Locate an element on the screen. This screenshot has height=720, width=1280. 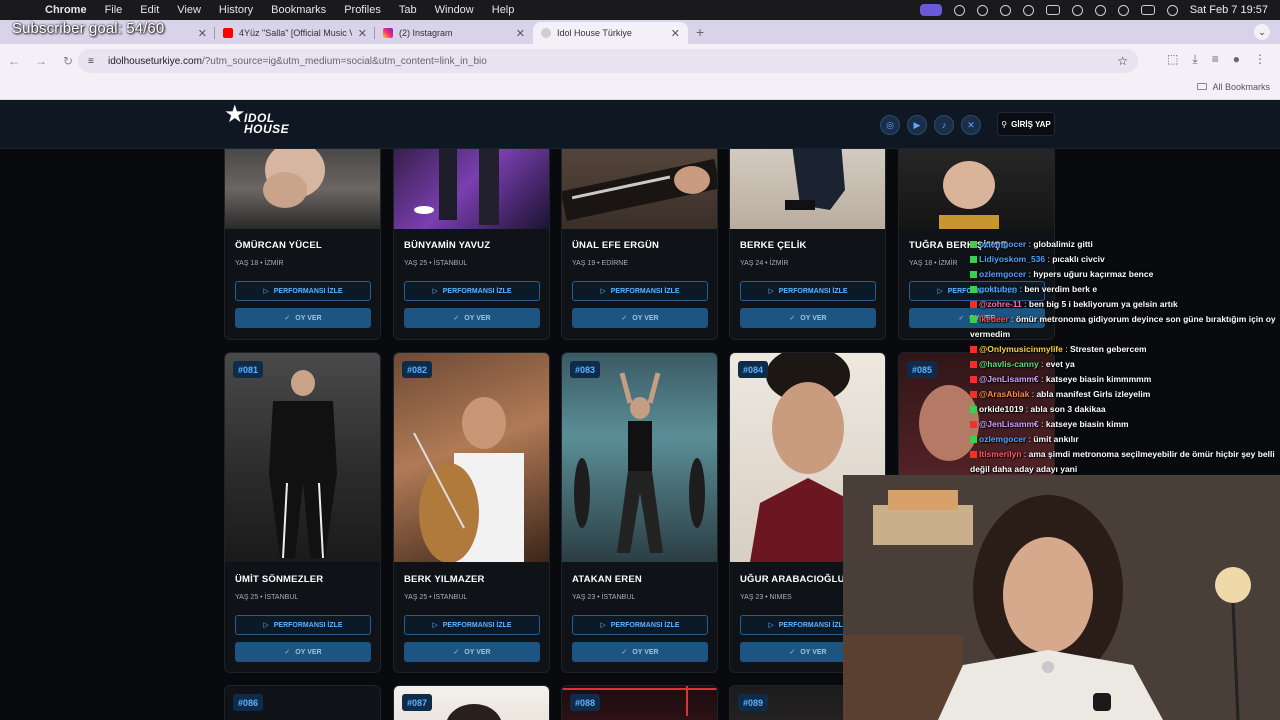
tiktok-icon: ♪ is located at coordinates (944, 125).